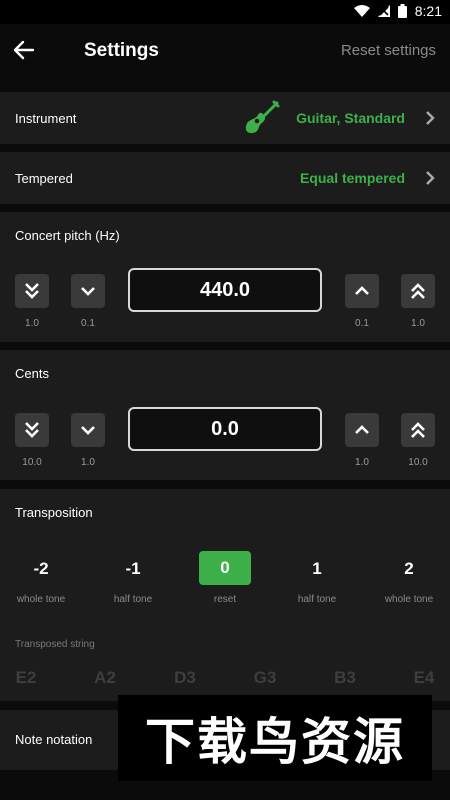  Describe the element at coordinates (88, 323) in the screenshot. I see `pitch-small-down-caption: 0.1` at that location.